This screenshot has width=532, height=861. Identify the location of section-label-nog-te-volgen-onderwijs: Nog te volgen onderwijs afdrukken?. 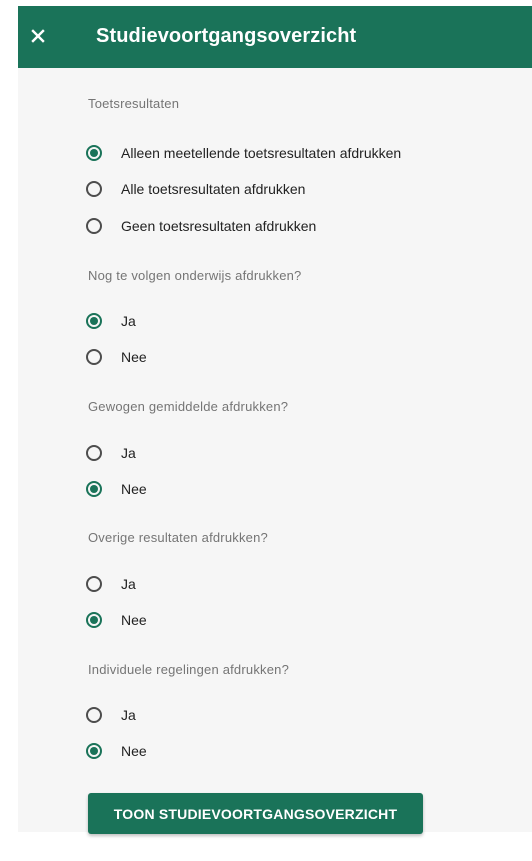
(195, 275).